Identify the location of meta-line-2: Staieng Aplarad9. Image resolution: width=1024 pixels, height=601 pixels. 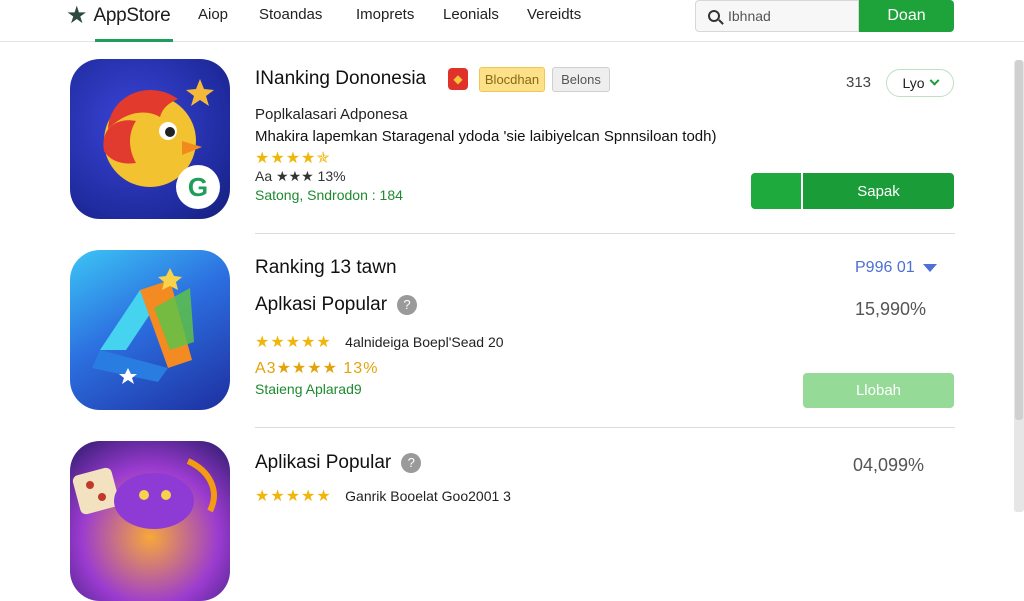
(308, 389).